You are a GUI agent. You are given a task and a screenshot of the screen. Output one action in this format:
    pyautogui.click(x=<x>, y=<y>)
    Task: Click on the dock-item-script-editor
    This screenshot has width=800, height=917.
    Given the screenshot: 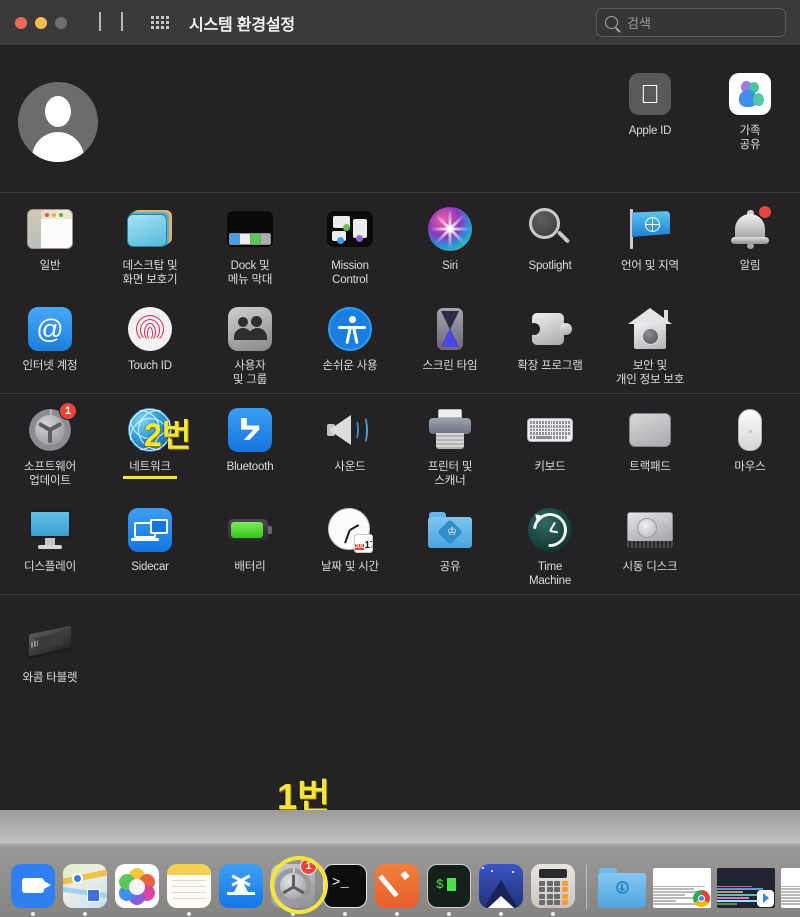 What is the action you would take?
    pyautogui.click(x=397, y=887)
    